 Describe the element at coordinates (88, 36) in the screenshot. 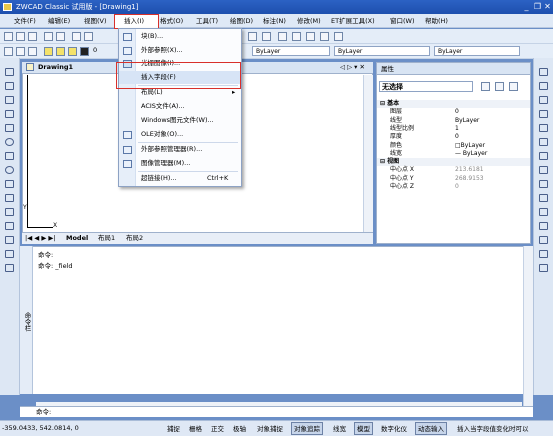

I see `copy-icon` at that location.